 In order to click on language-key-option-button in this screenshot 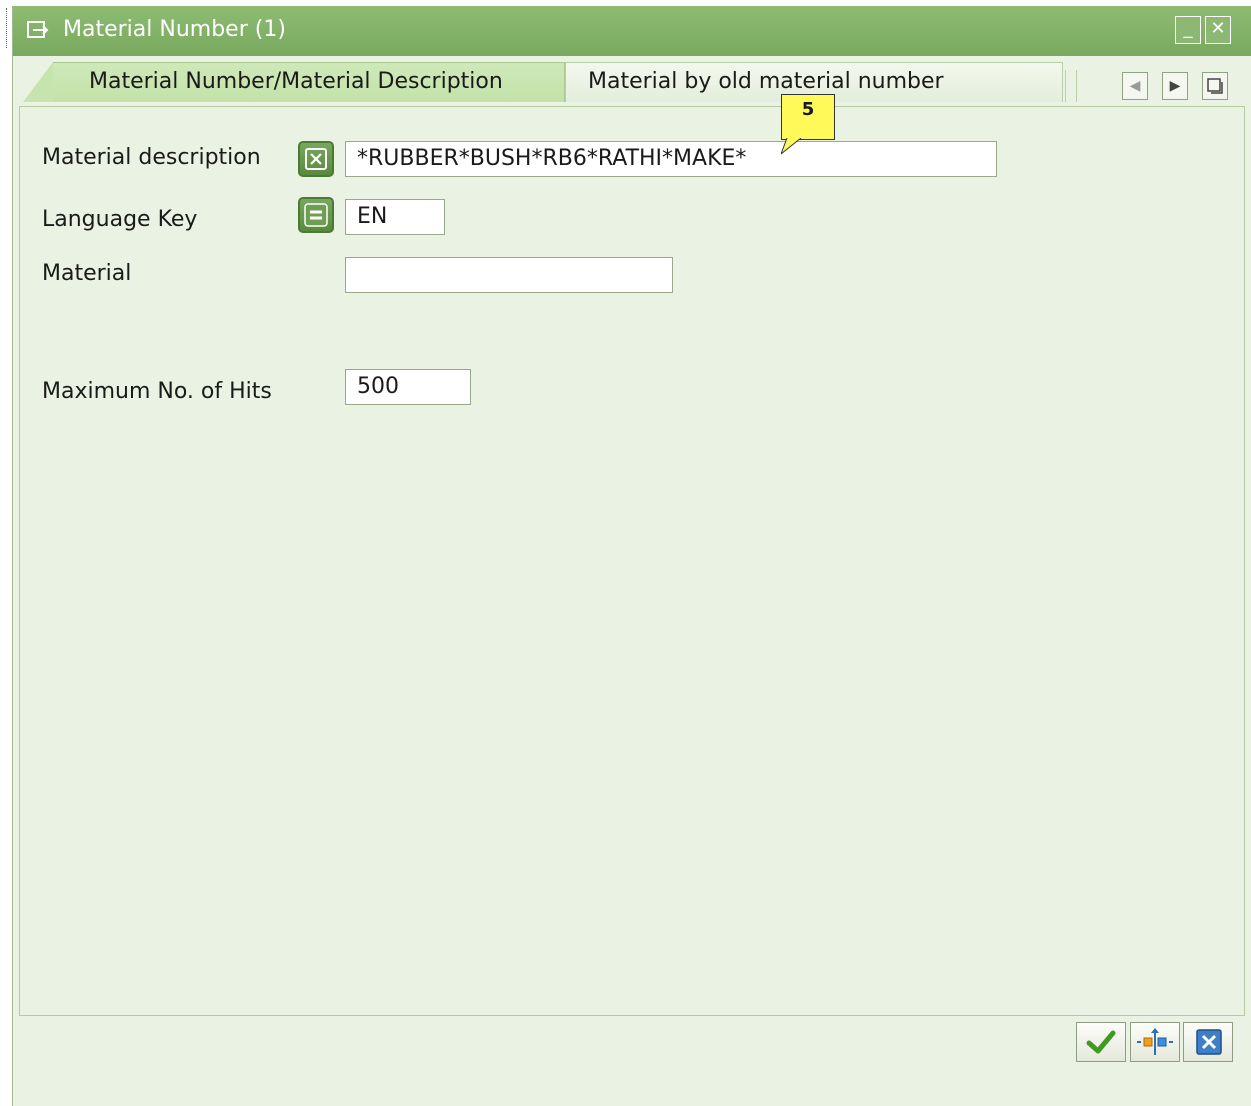, I will do `click(316, 215)`.